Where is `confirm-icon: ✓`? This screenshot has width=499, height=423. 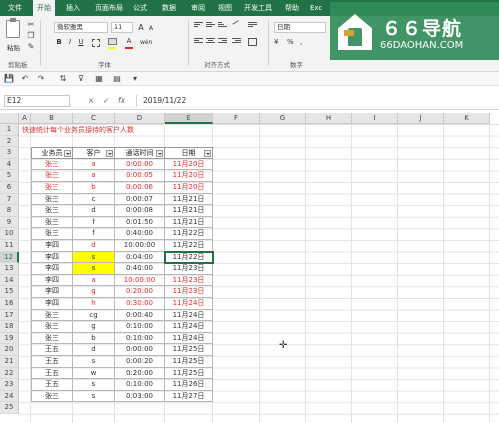
confirm-icon: ✓ is located at coordinates (106, 101).